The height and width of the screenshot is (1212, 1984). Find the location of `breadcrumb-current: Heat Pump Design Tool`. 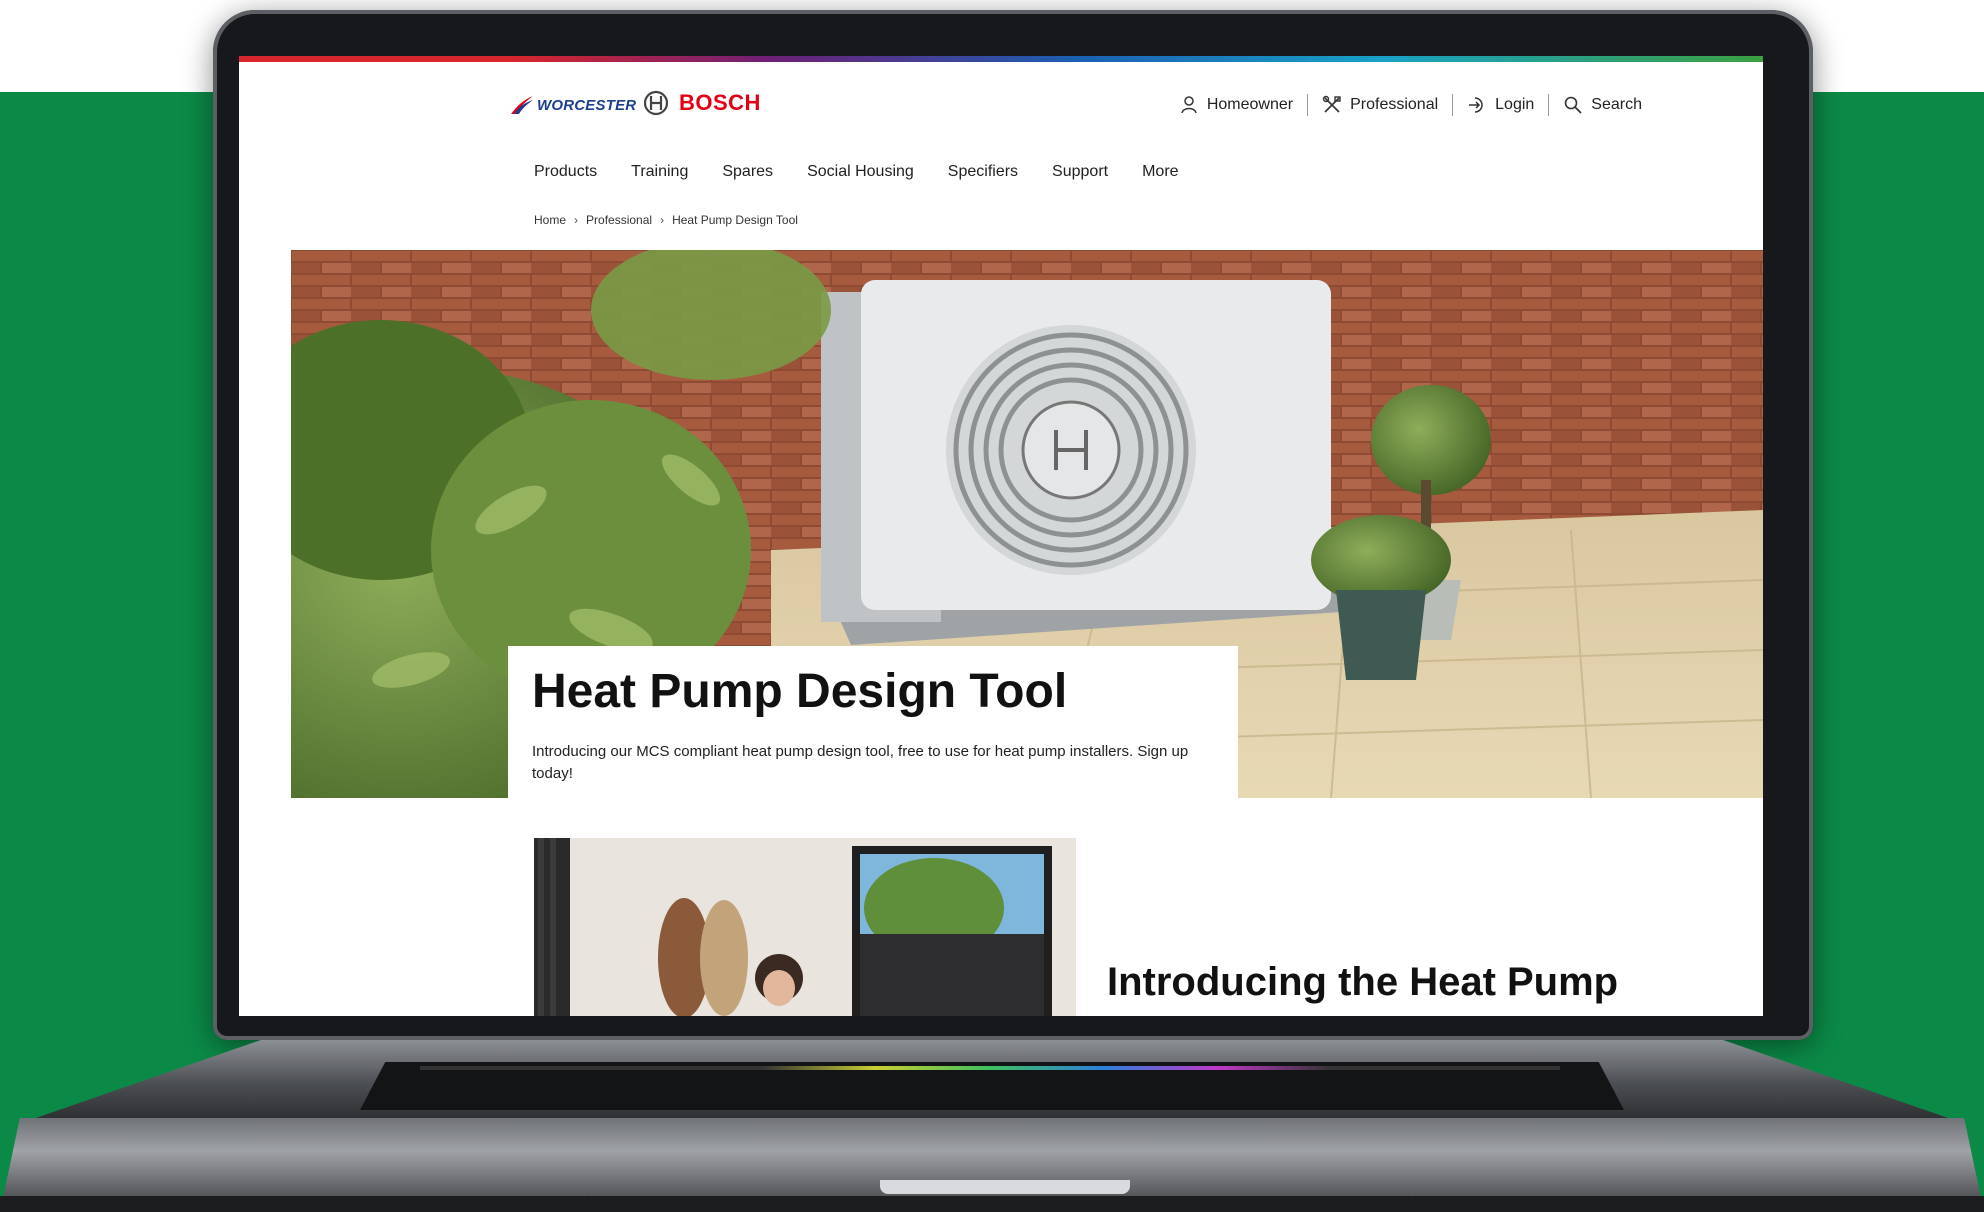

breadcrumb-current: Heat Pump Design Tool is located at coordinates (735, 220).